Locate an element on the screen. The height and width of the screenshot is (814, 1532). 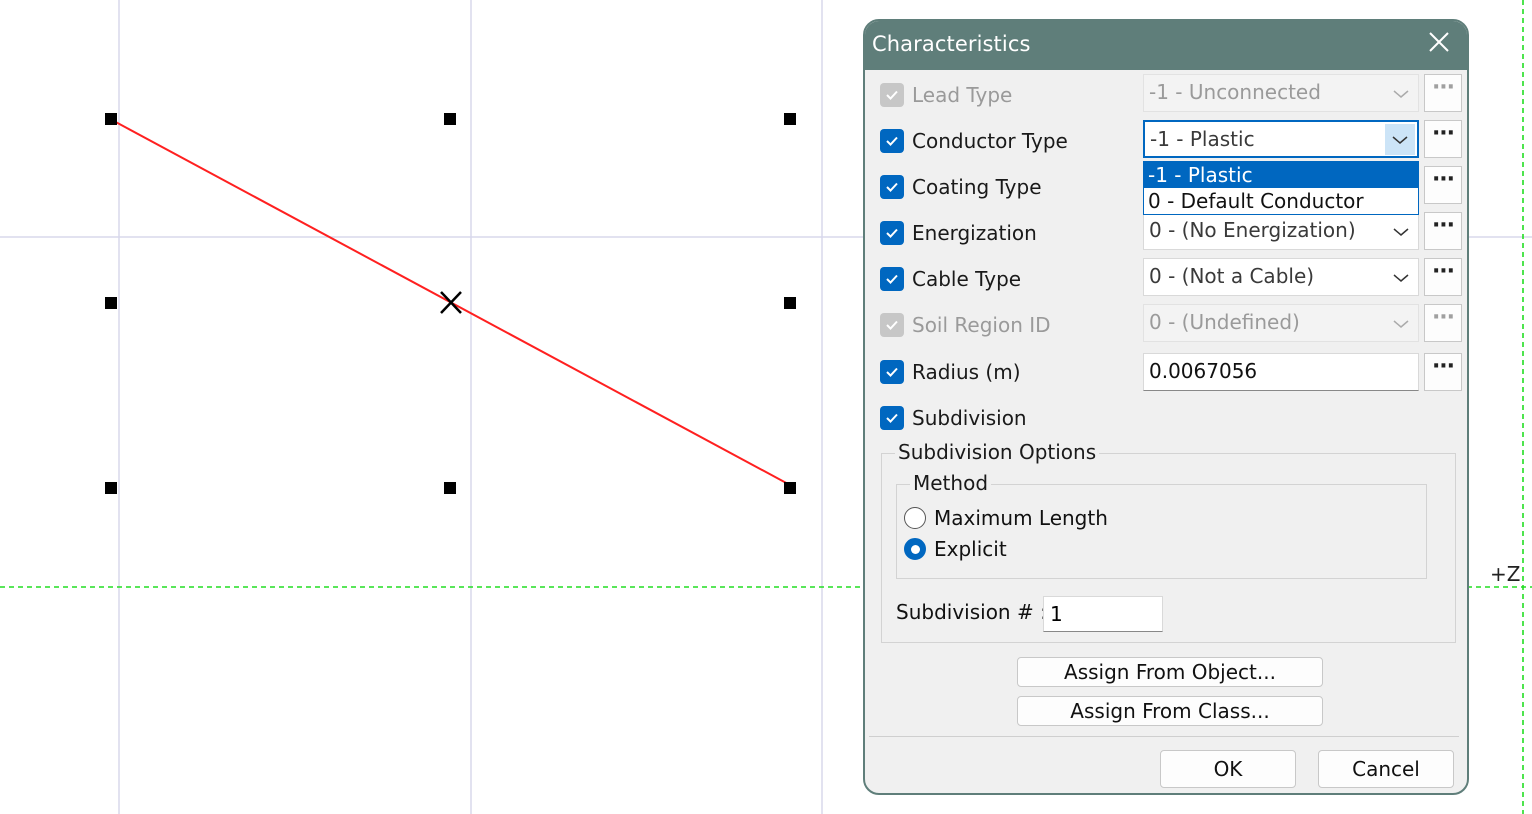
conductor-type-dropdown: -1 - Plastic 0 - Default Conductor is located at coordinates (1281, 188).